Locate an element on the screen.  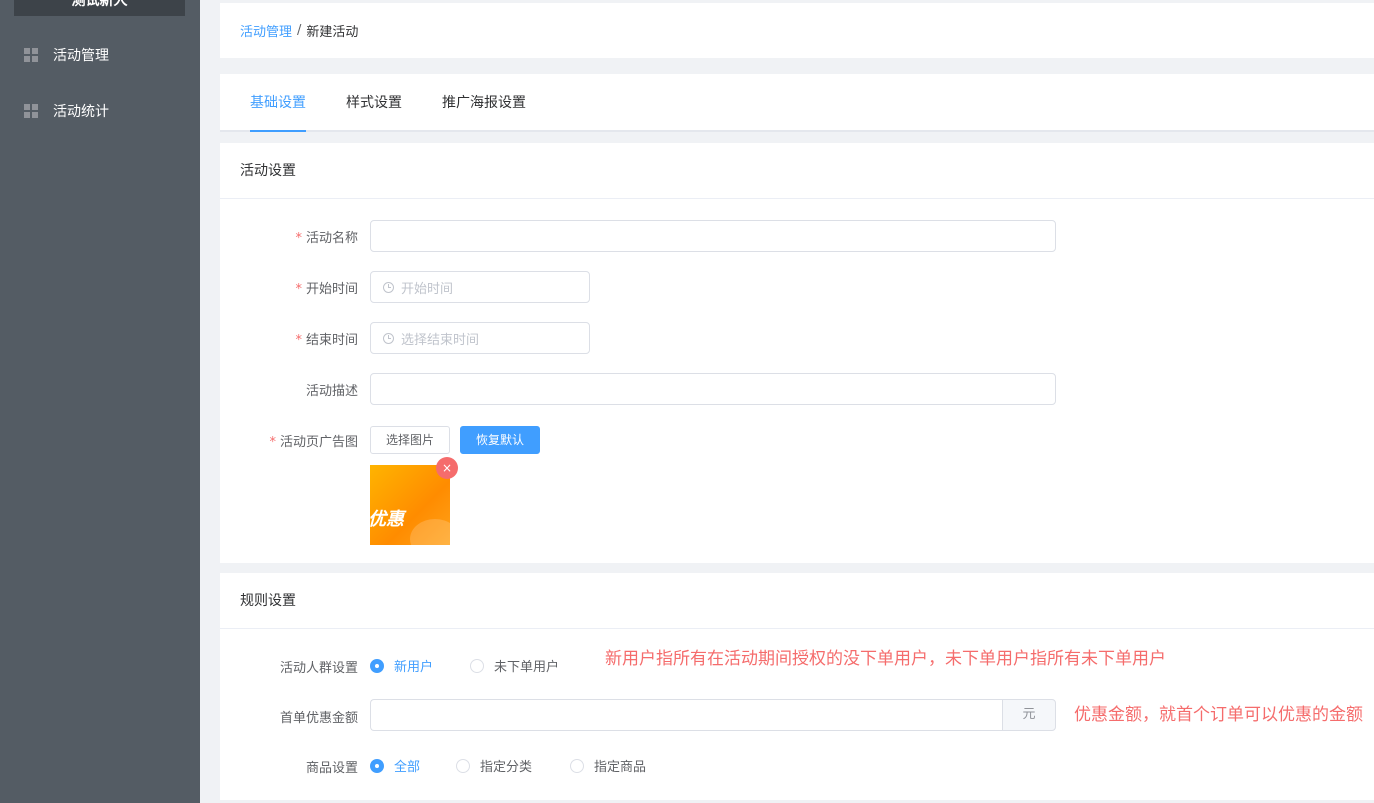
select-image-button: 选择图片 is located at coordinates (410, 440).